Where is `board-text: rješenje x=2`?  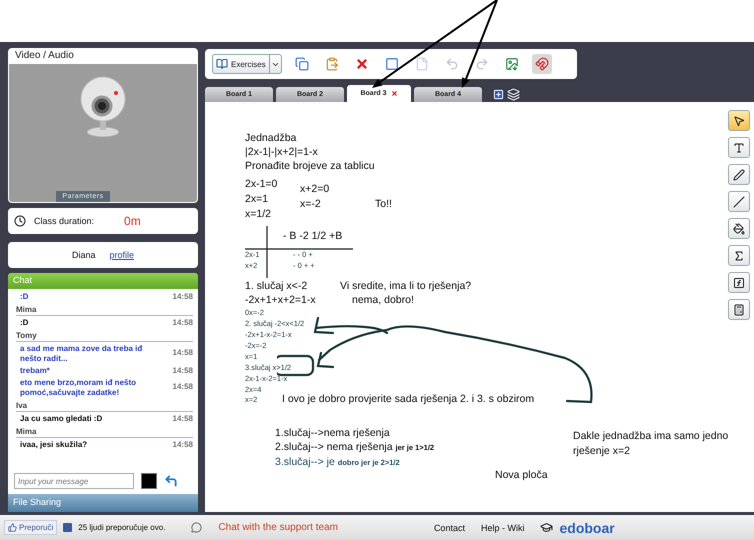
board-text: rješenje x=2 is located at coordinates (601, 451).